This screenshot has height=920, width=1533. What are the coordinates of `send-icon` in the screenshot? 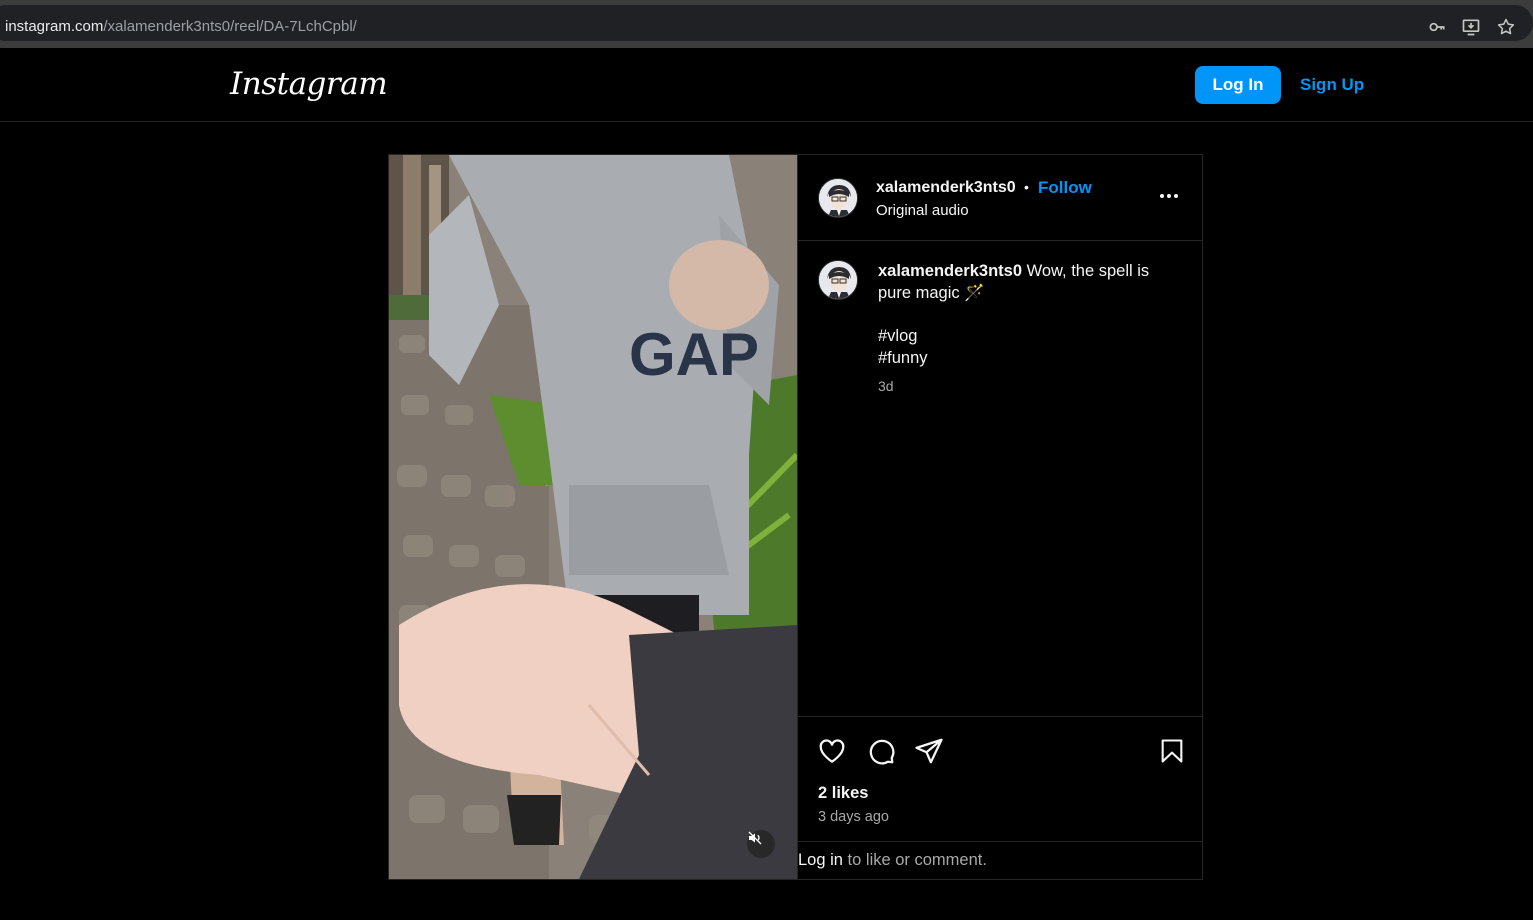 It's located at (929, 751).